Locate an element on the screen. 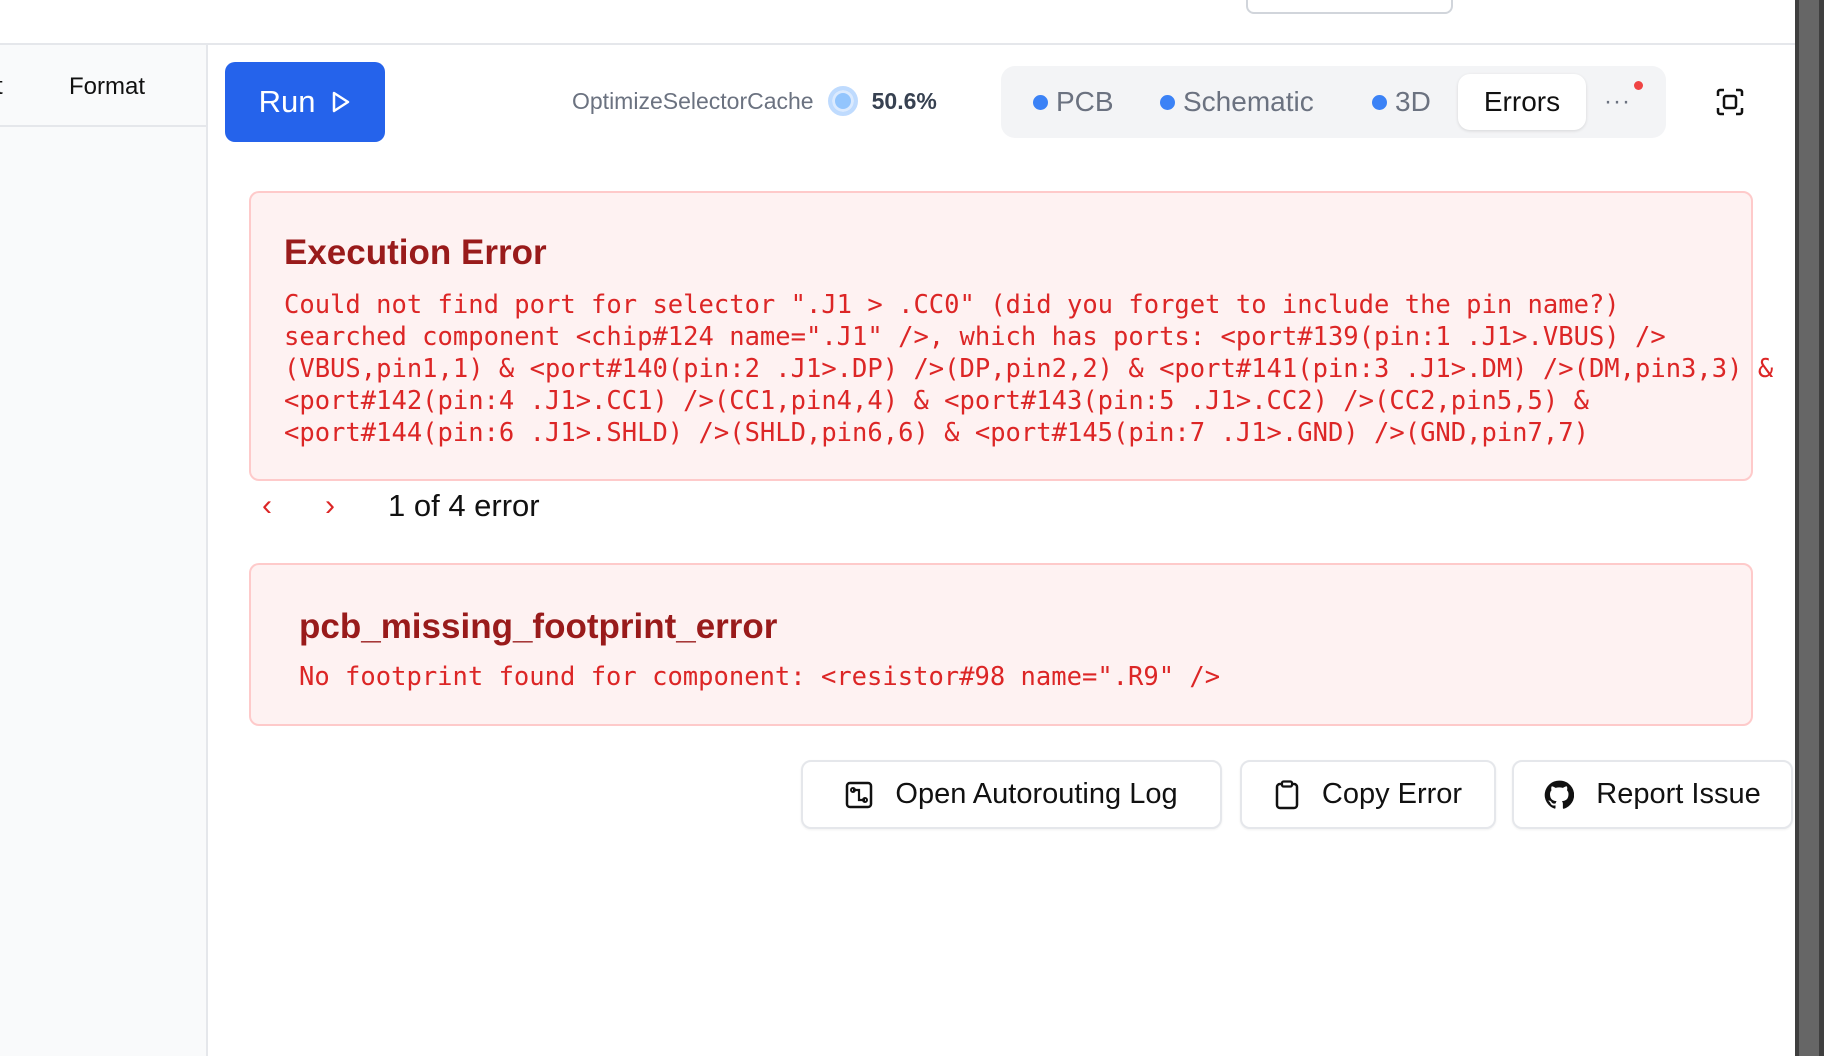  error-pager: ‹ › 1 of 4 error is located at coordinates (401, 506).